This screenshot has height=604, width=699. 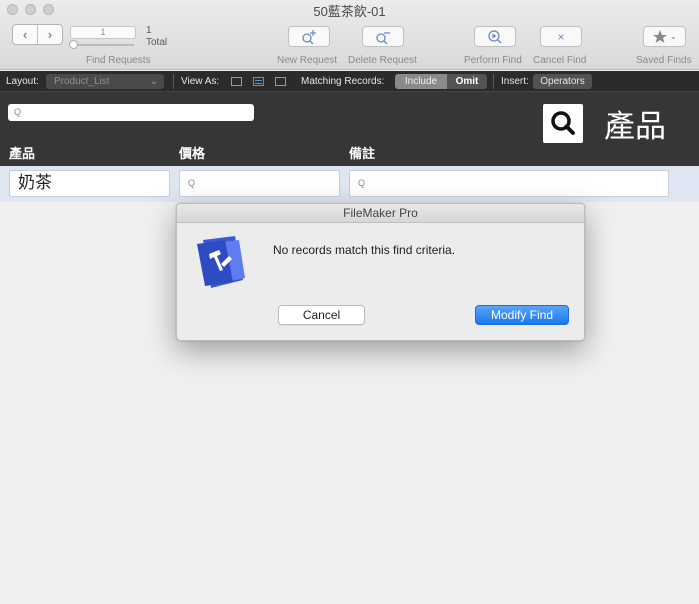 I want to click on form-view-icon, so click(x=236, y=81).